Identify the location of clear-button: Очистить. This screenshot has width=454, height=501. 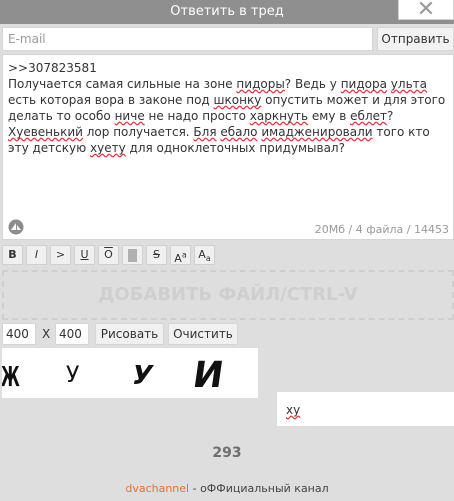
(203, 334).